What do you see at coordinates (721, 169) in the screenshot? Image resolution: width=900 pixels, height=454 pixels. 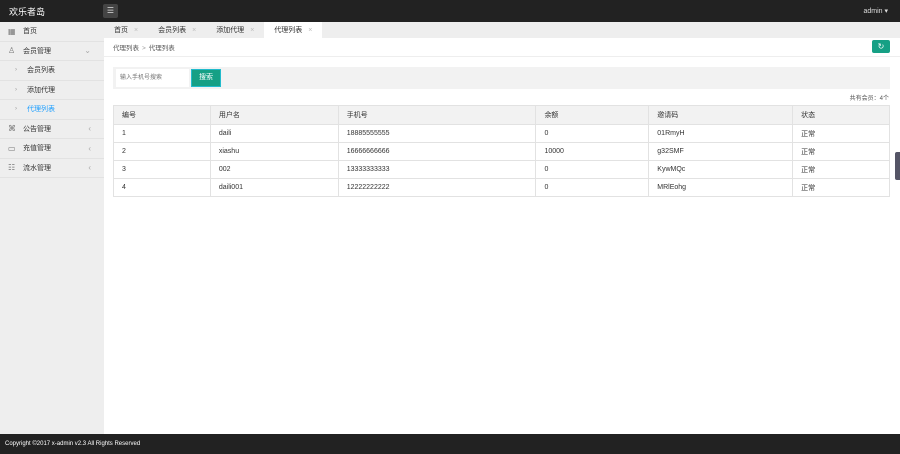 I see `table-cell: KywMQc` at bounding box center [721, 169].